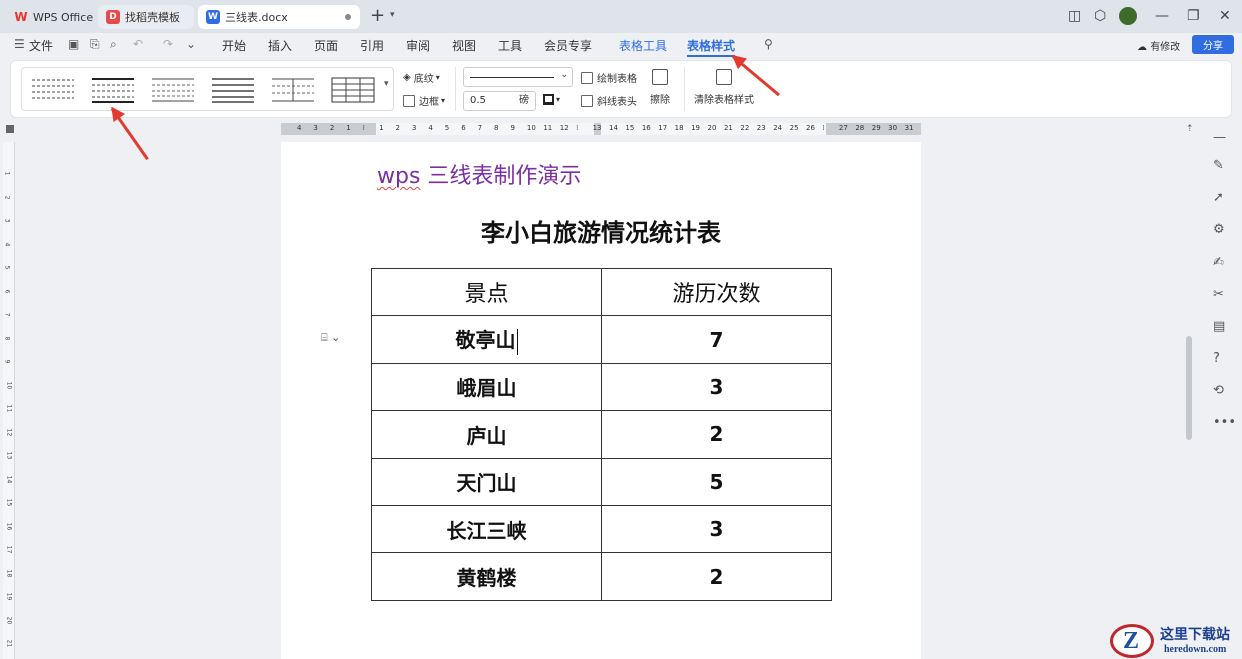 The width and height of the screenshot is (1242, 659). I want to click on menu-file: 文件, so click(41, 45).